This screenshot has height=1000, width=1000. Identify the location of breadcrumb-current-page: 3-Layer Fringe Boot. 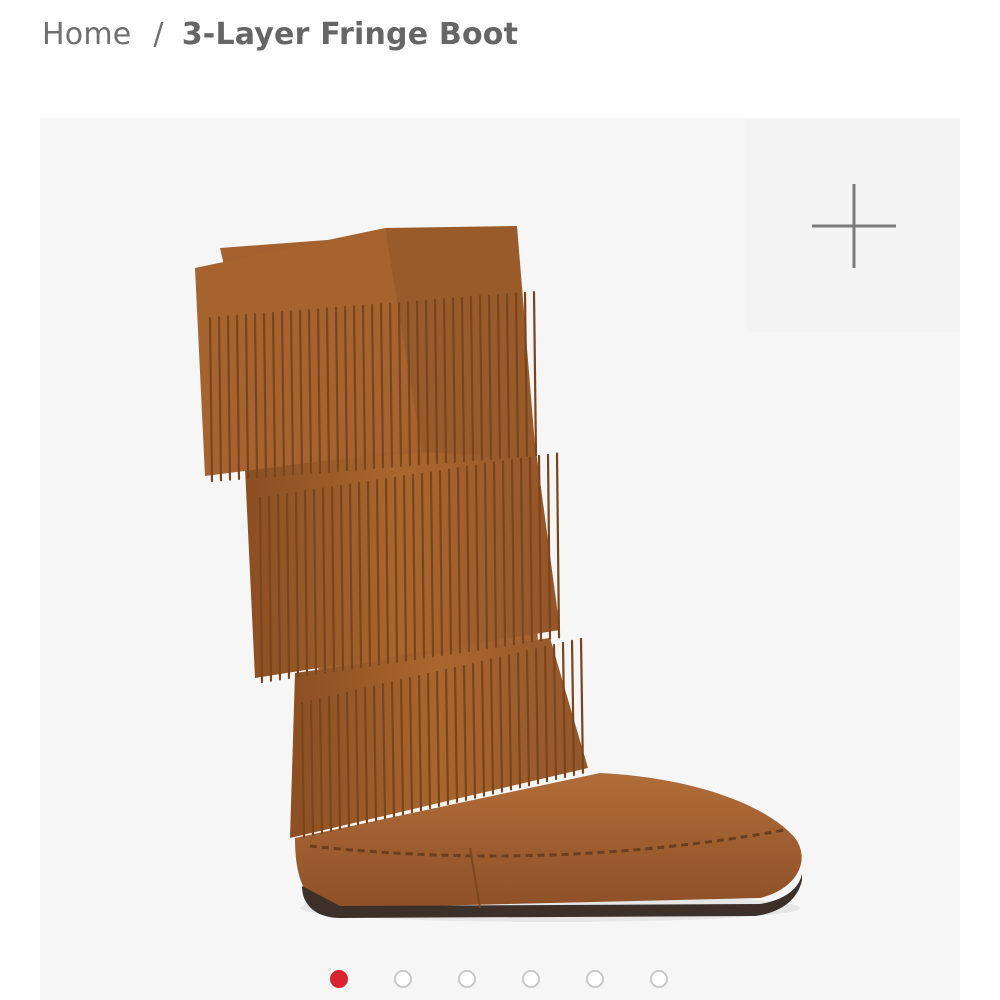
(350, 34).